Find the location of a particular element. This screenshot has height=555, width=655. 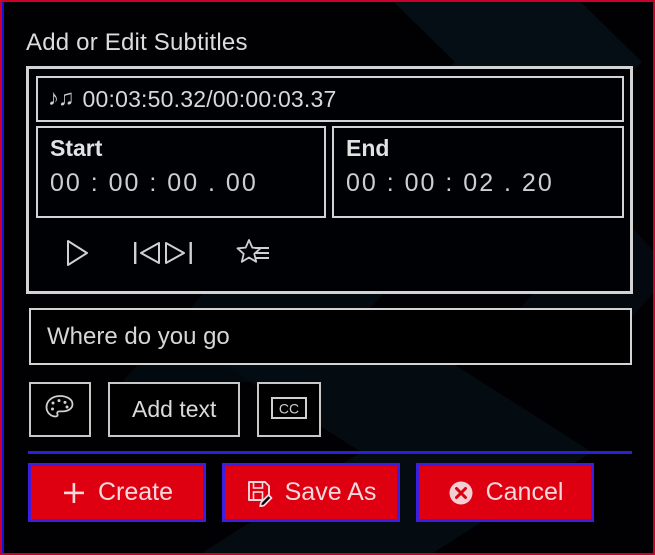

create-button: Create is located at coordinates (117, 492).